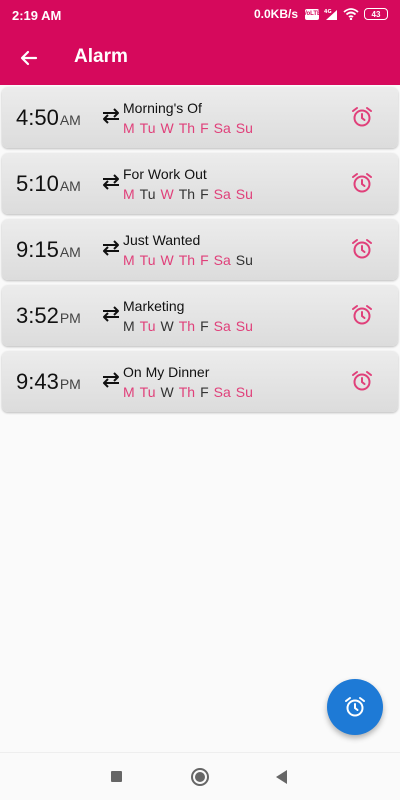 This screenshot has width=400, height=800. Describe the element at coordinates (200, 183) in the screenshot. I see `alarm-item: 5:10AM For Work Out M Tu W Th F Sa Su` at that location.